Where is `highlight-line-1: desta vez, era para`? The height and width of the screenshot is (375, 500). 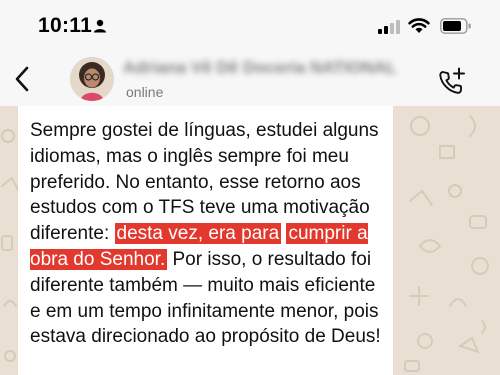 highlight-line-1: desta vez, era para is located at coordinates (198, 234).